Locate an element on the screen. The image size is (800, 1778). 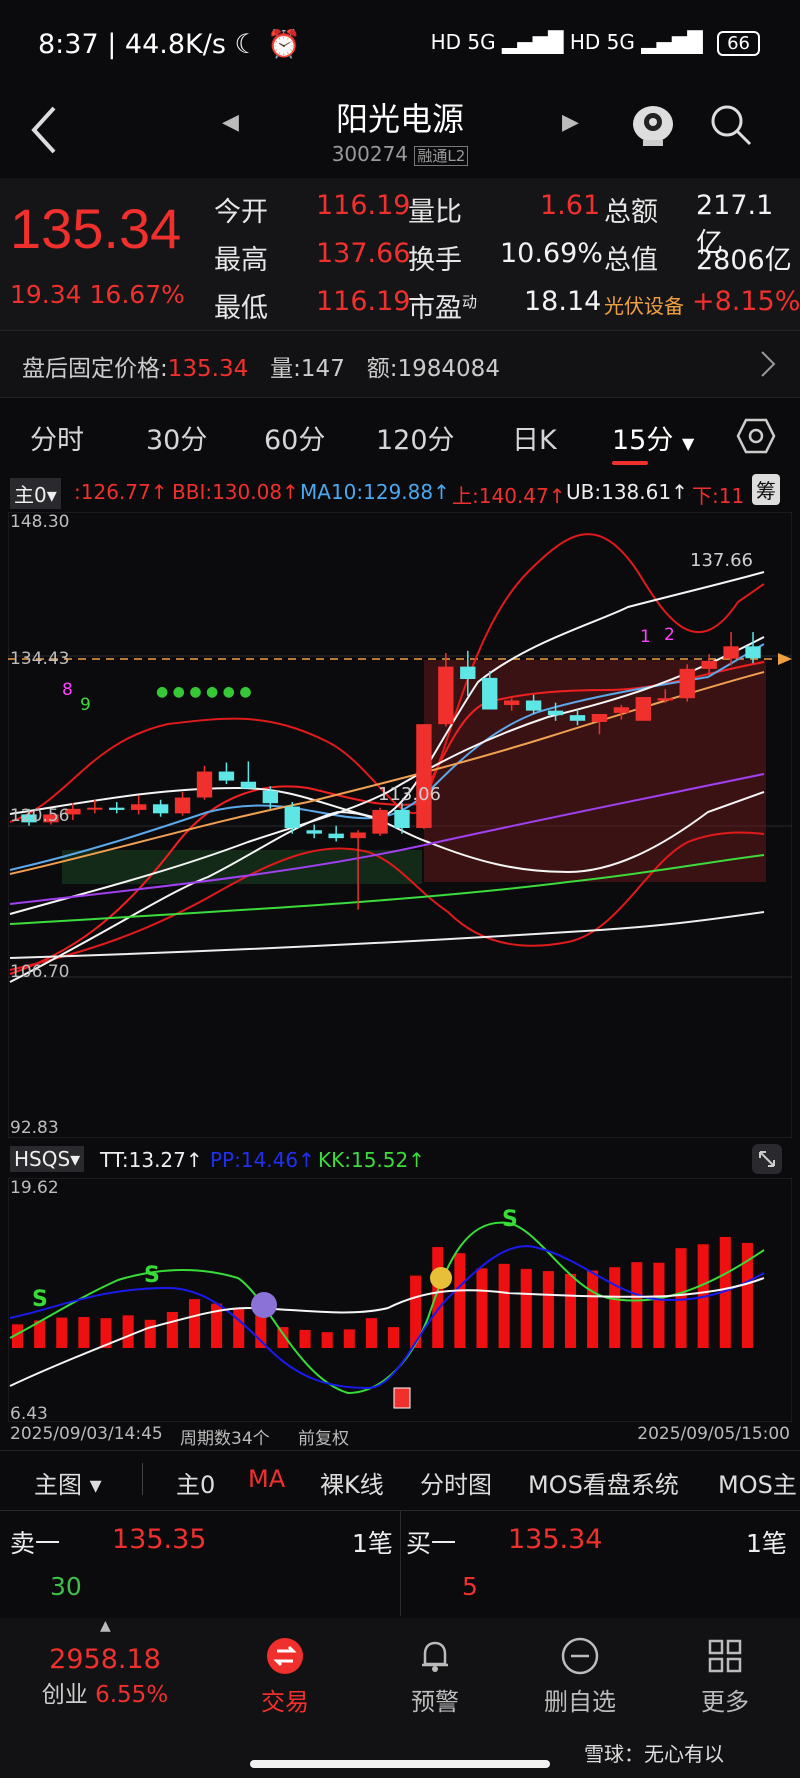
buy1-label: 买一 is located at coordinates (431, 1543).